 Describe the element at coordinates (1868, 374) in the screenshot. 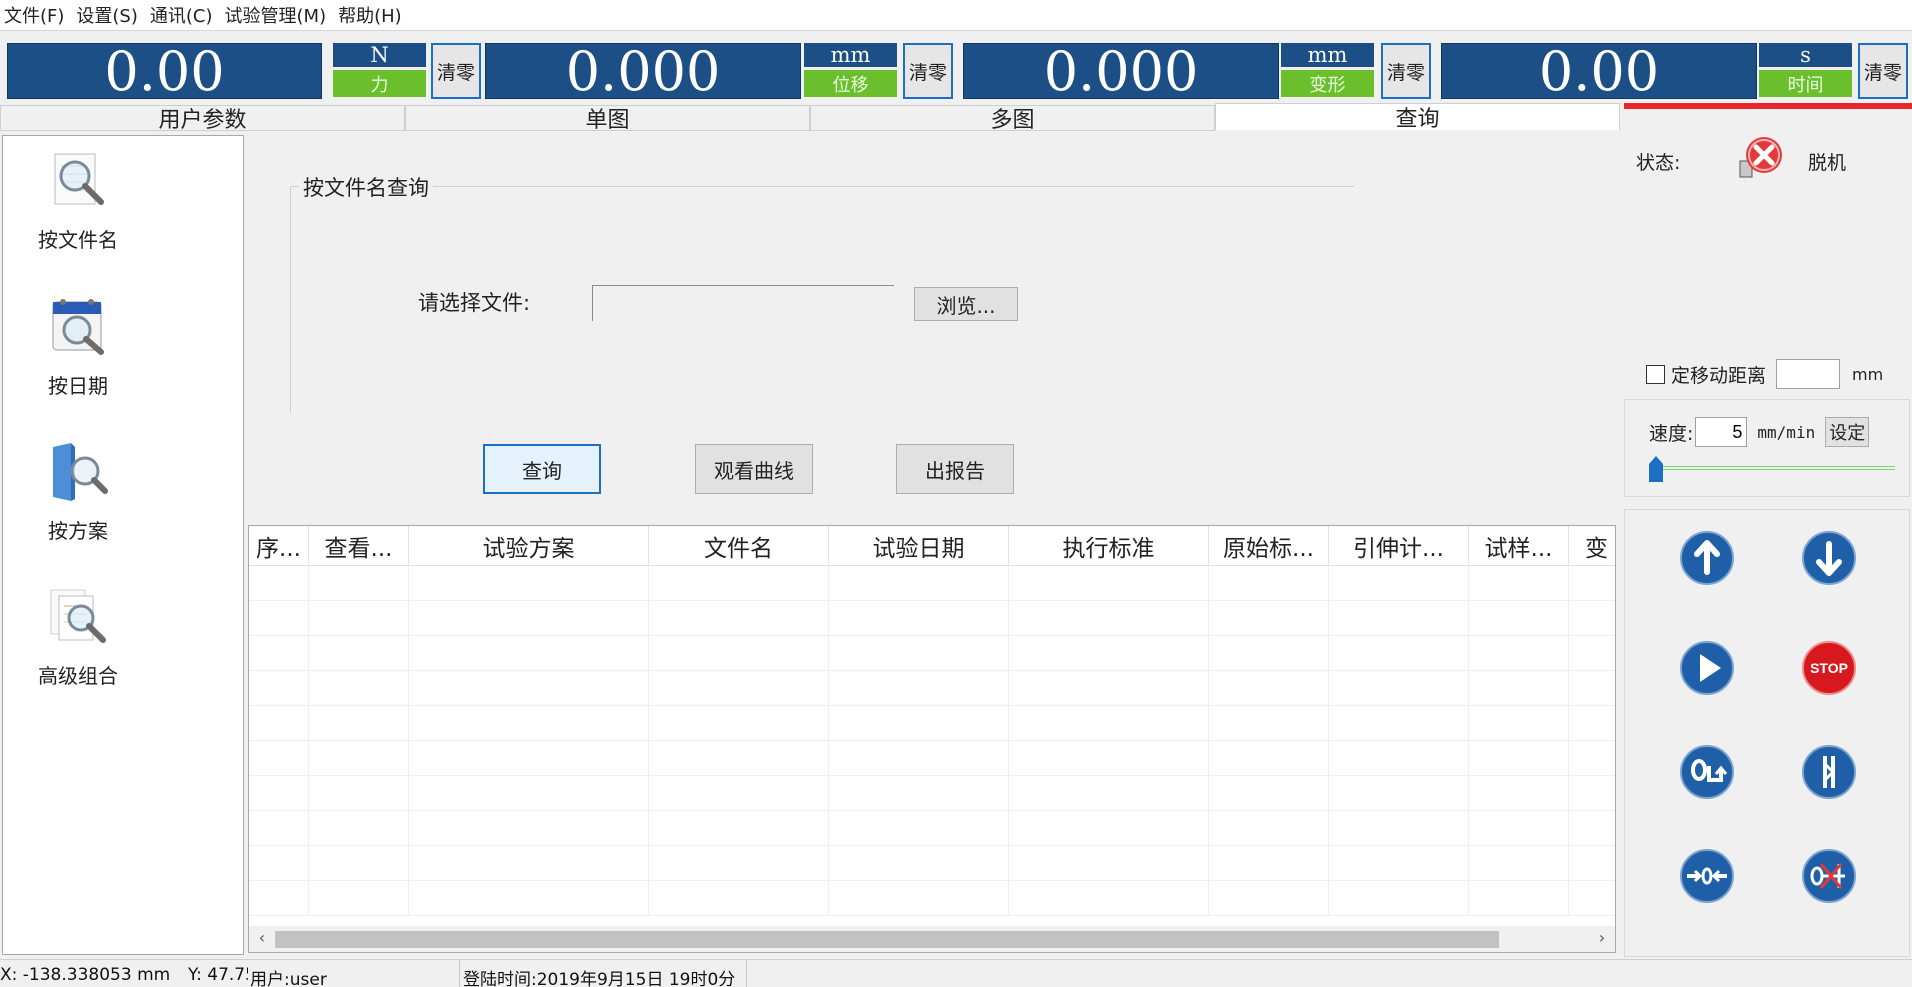

I see `fixed-distance-unit: mm` at that location.